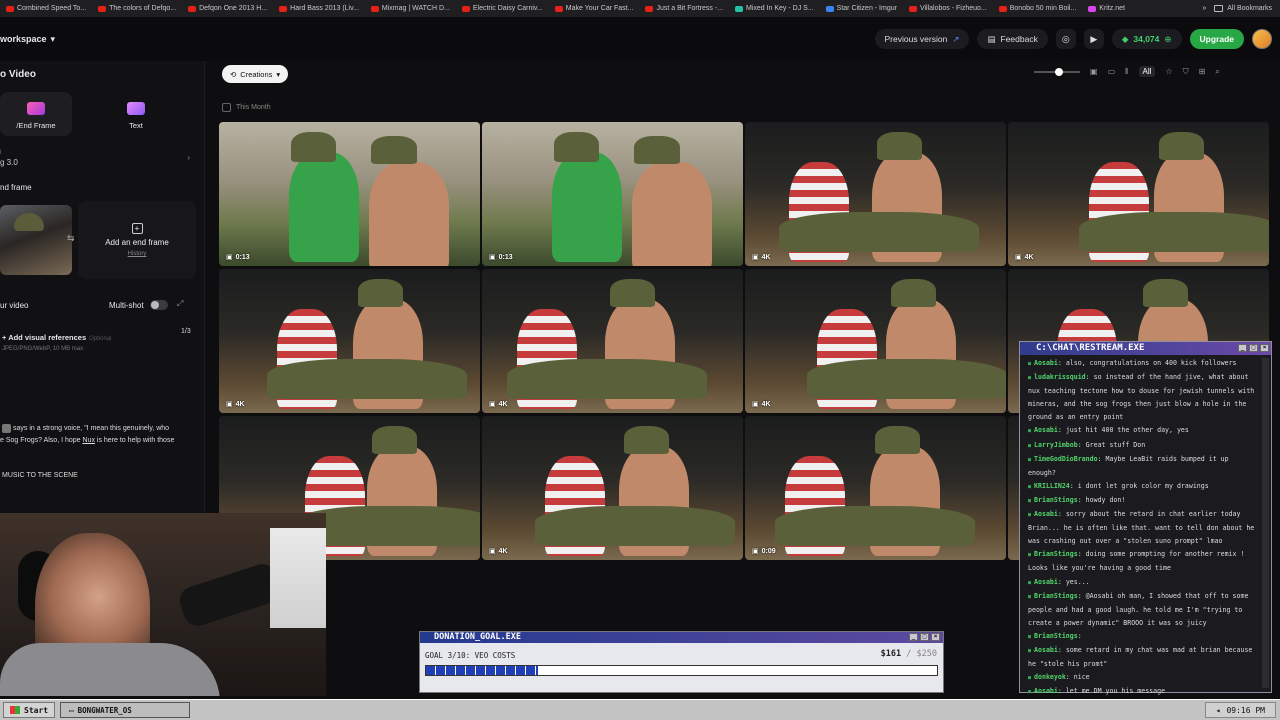 This screenshot has height=720, width=1280. What do you see at coordinates (1217, 72) in the screenshot?
I see `search-icon: ⌕` at bounding box center [1217, 72].